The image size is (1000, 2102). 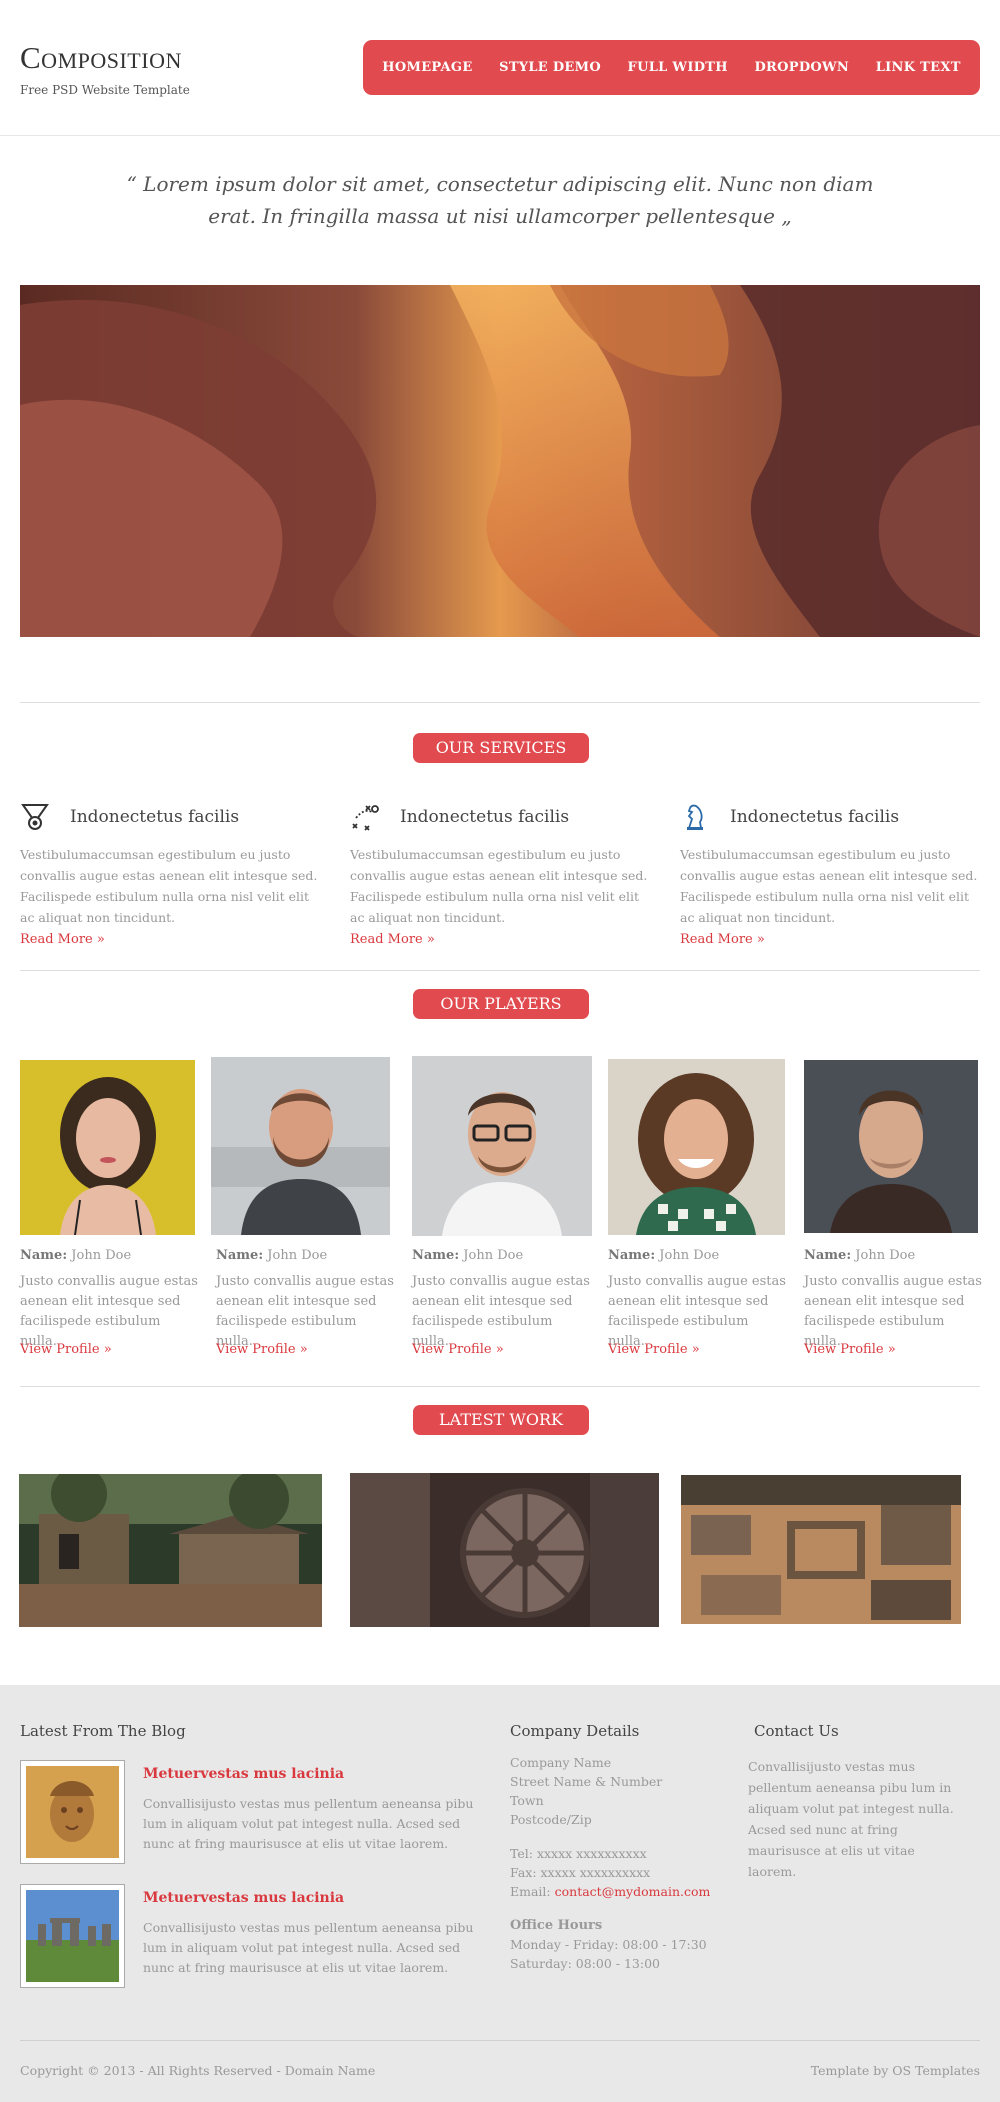 I want to click on work-image-temple, so click(x=170, y=1550).